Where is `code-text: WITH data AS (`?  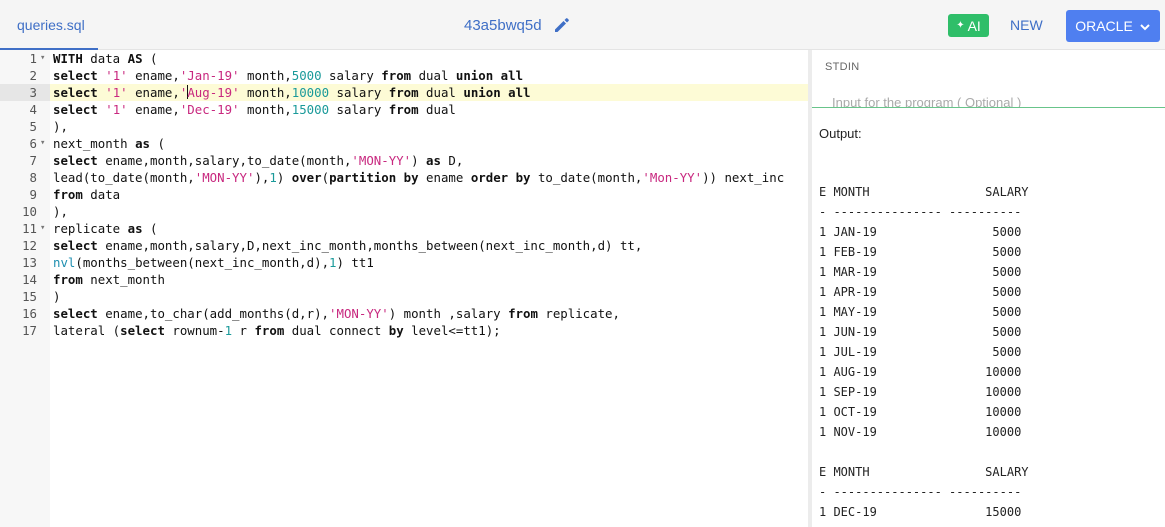
code-text: WITH data AS ( is located at coordinates (105, 58).